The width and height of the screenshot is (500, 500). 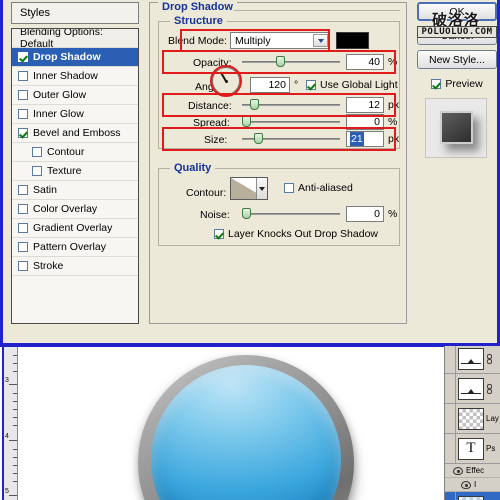 What do you see at coordinates (75, 133) in the screenshot?
I see `style-item-bevel-and-emboss: Bevel and Emboss` at bounding box center [75, 133].